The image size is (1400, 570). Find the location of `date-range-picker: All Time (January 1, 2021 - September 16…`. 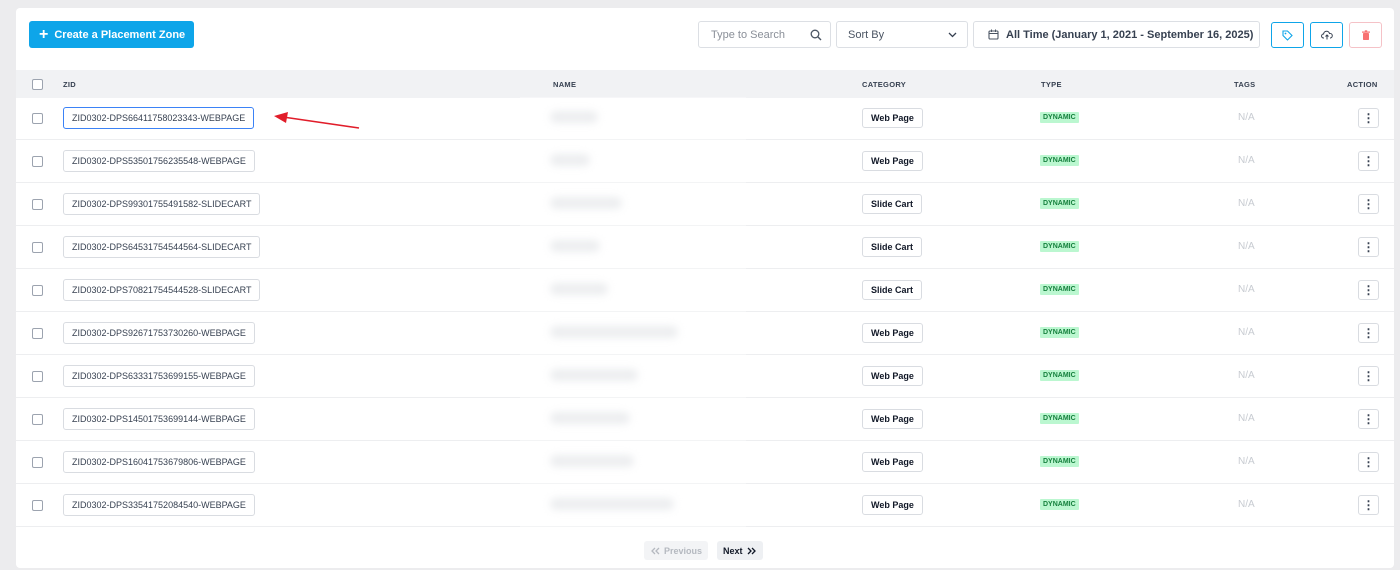

date-range-picker: All Time (January 1, 2021 - September 16… is located at coordinates (1116, 34).